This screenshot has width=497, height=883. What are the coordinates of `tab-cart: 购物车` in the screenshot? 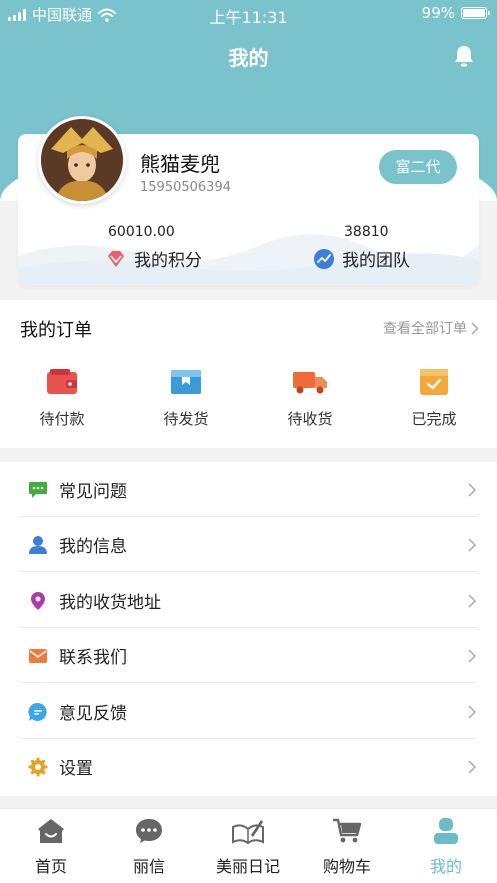 It's located at (347, 847).